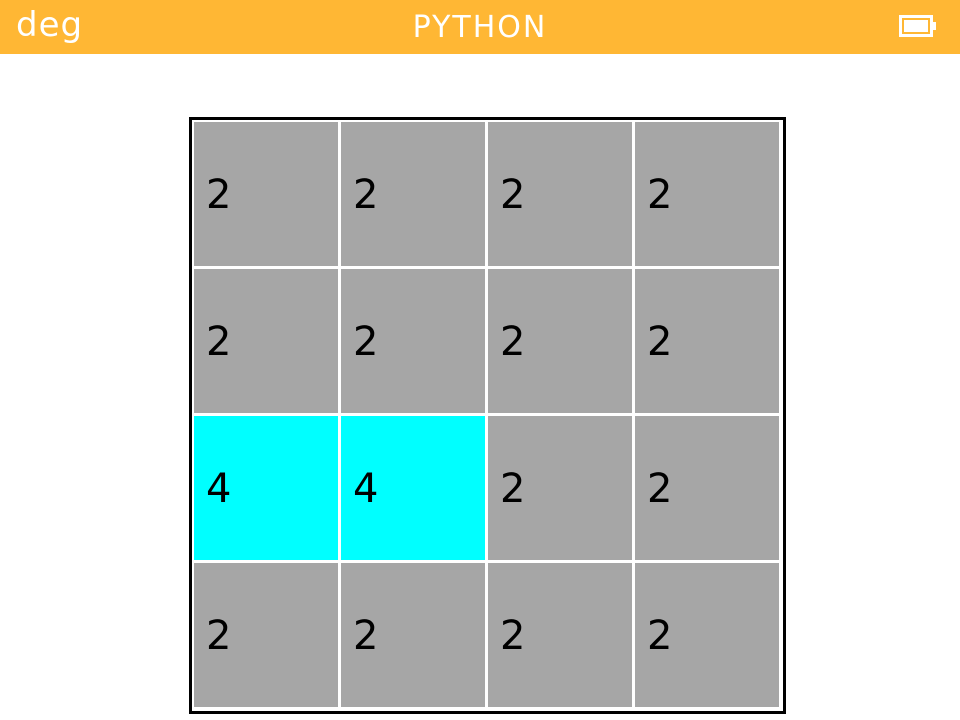 The image size is (960, 720). What do you see at coordinates (917, 26) in the screenshot?
I see `battery-full-icon` at bounding box center [917, 26].